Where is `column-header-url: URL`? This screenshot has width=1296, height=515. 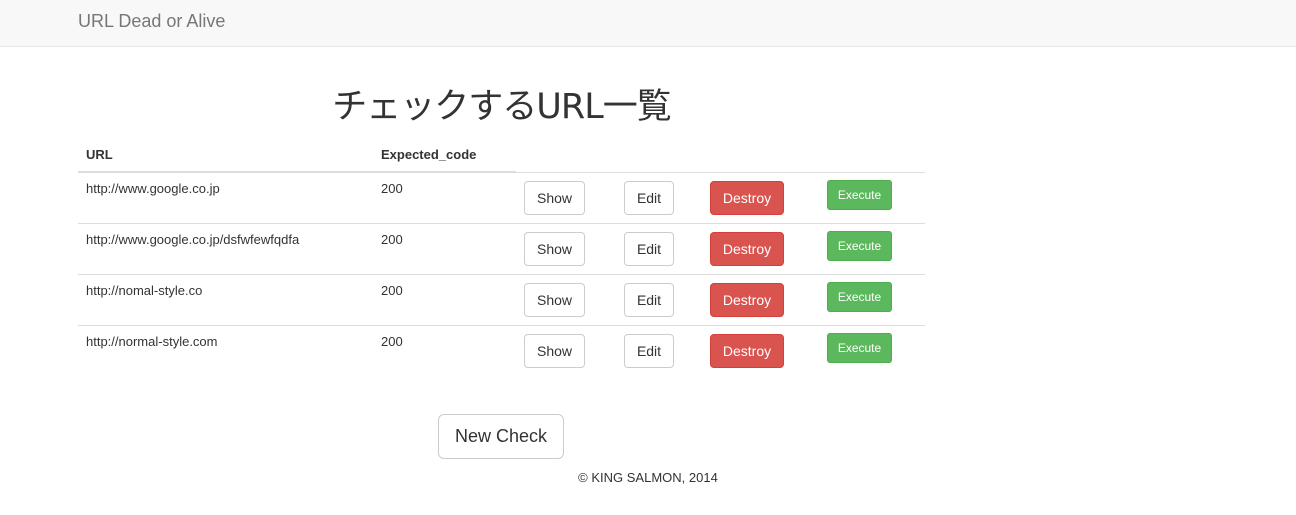
column-header-url: URL is located at coordinates (225, 155).